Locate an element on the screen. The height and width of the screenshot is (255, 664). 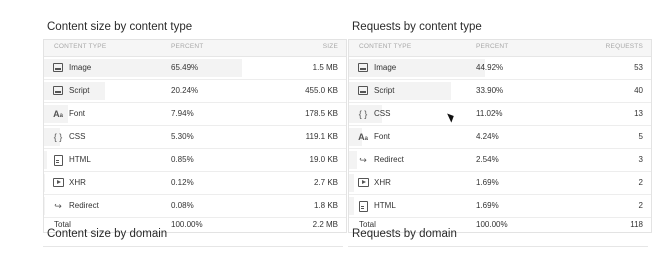
total-value: 118 is located at coordinates (636, 224).